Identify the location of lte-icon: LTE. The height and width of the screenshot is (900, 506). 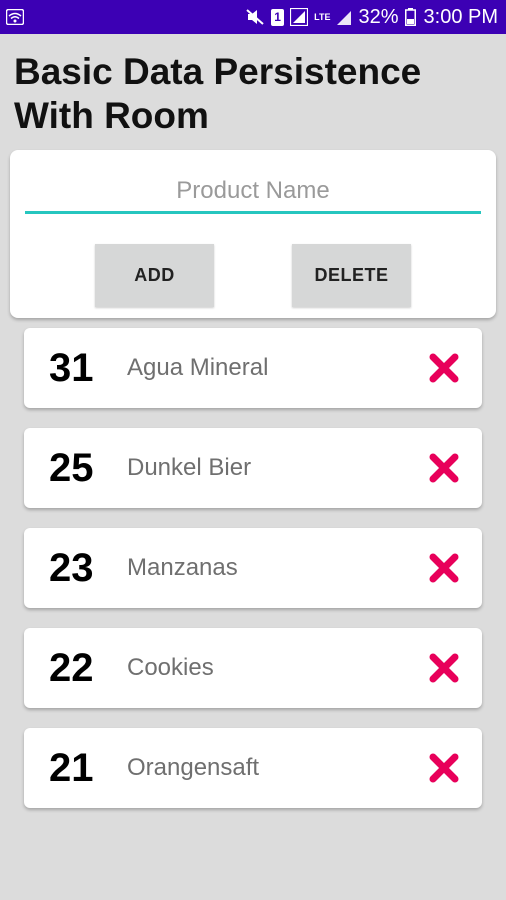
(322, 16).